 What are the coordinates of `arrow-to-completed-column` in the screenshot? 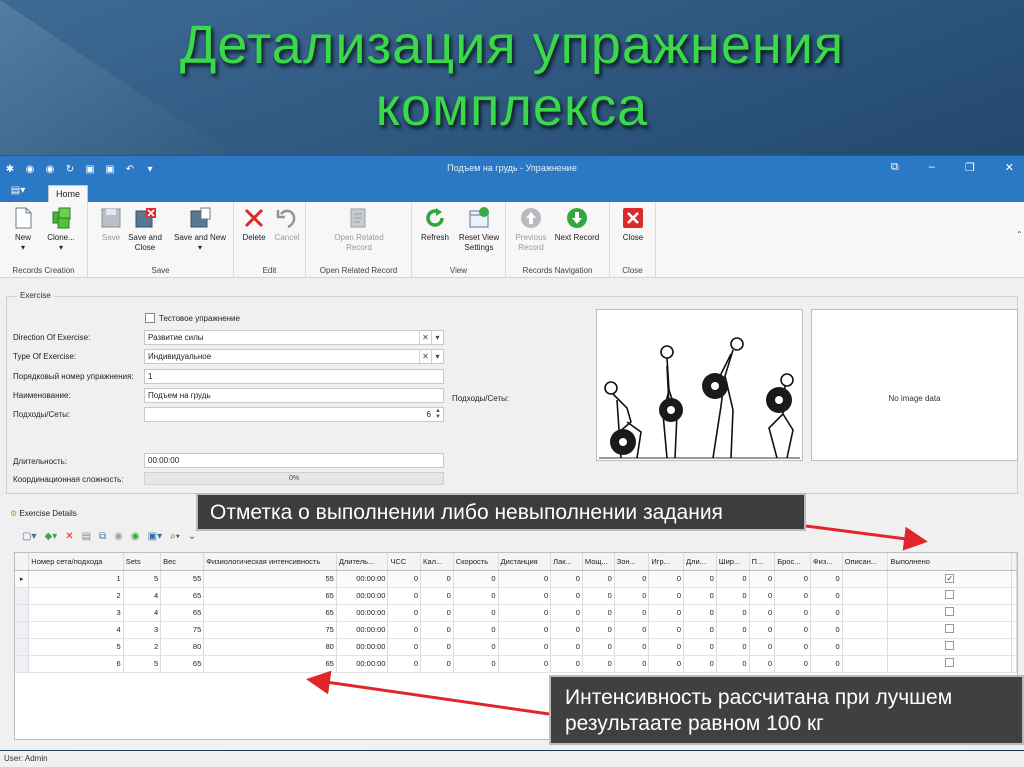 It's located at (866, 537).